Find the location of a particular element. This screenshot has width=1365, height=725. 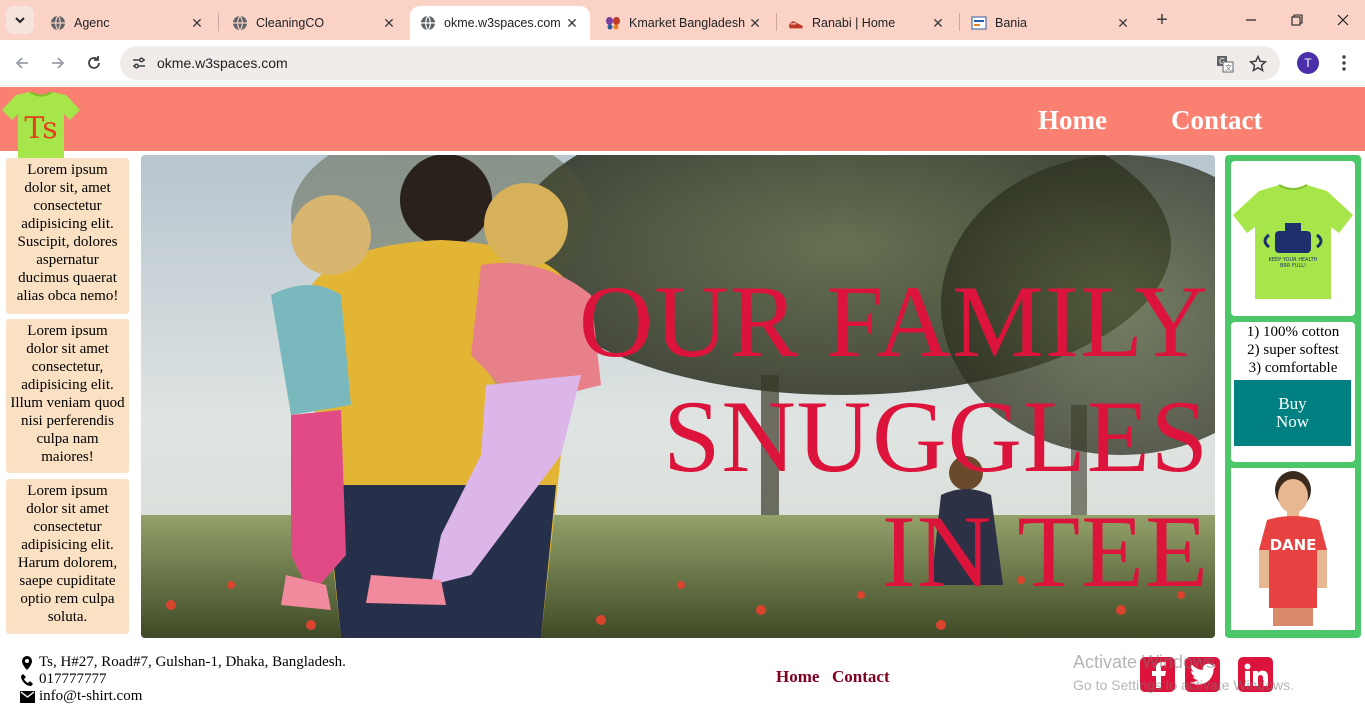

phone-icon is located at coordinates (27, 679).